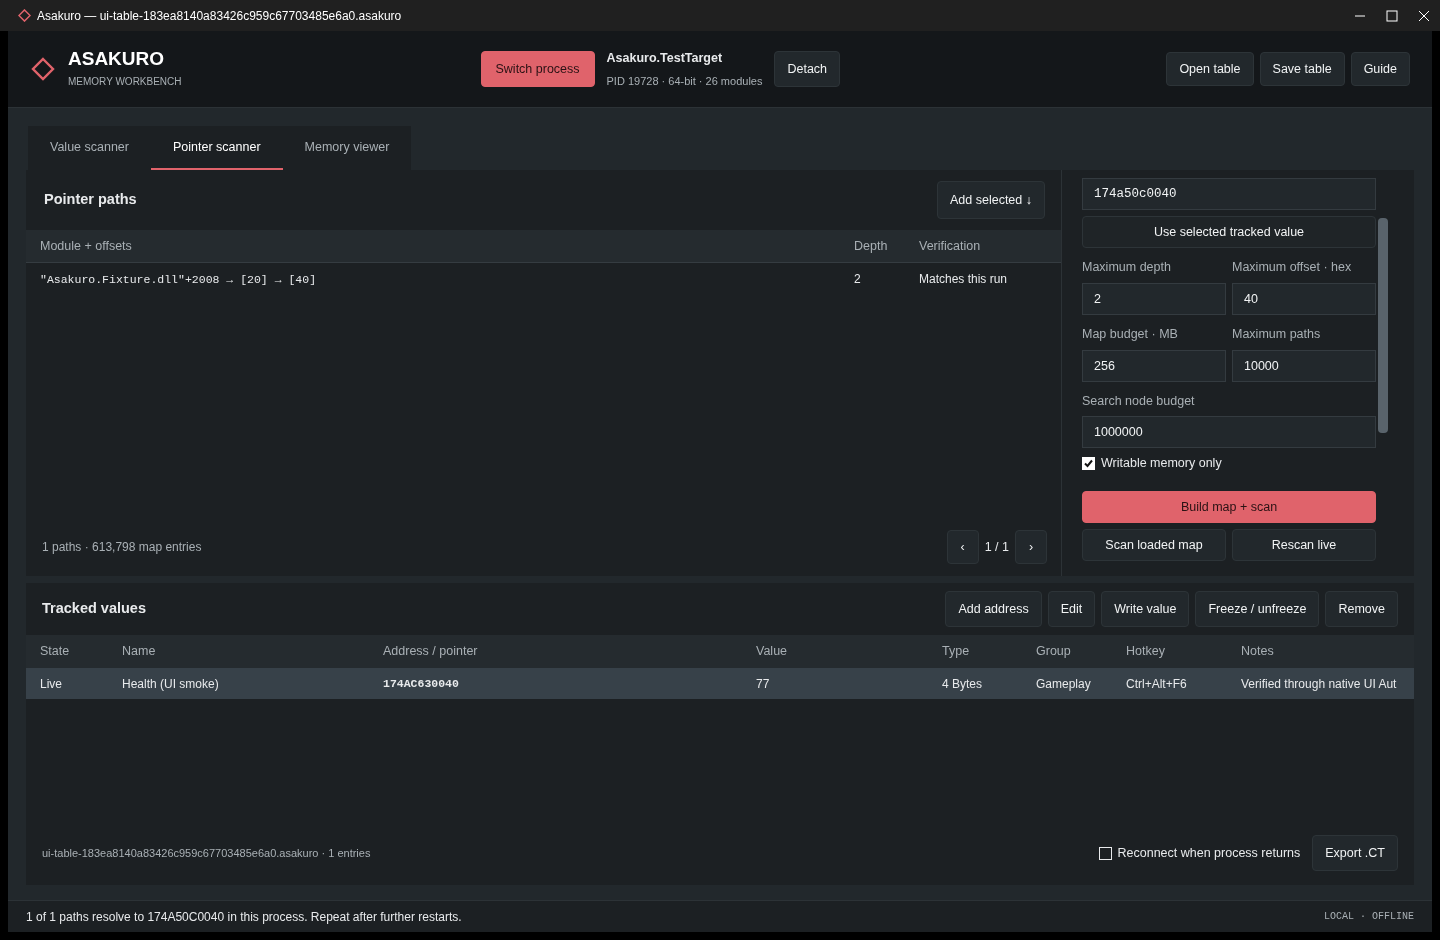  Describe the element at coordinates (244, 917) in the screenshot. I see `status-message: 1 of 1 paths resolve to 174A50C0040 in this process. Repeat after further restarts.` at that location.